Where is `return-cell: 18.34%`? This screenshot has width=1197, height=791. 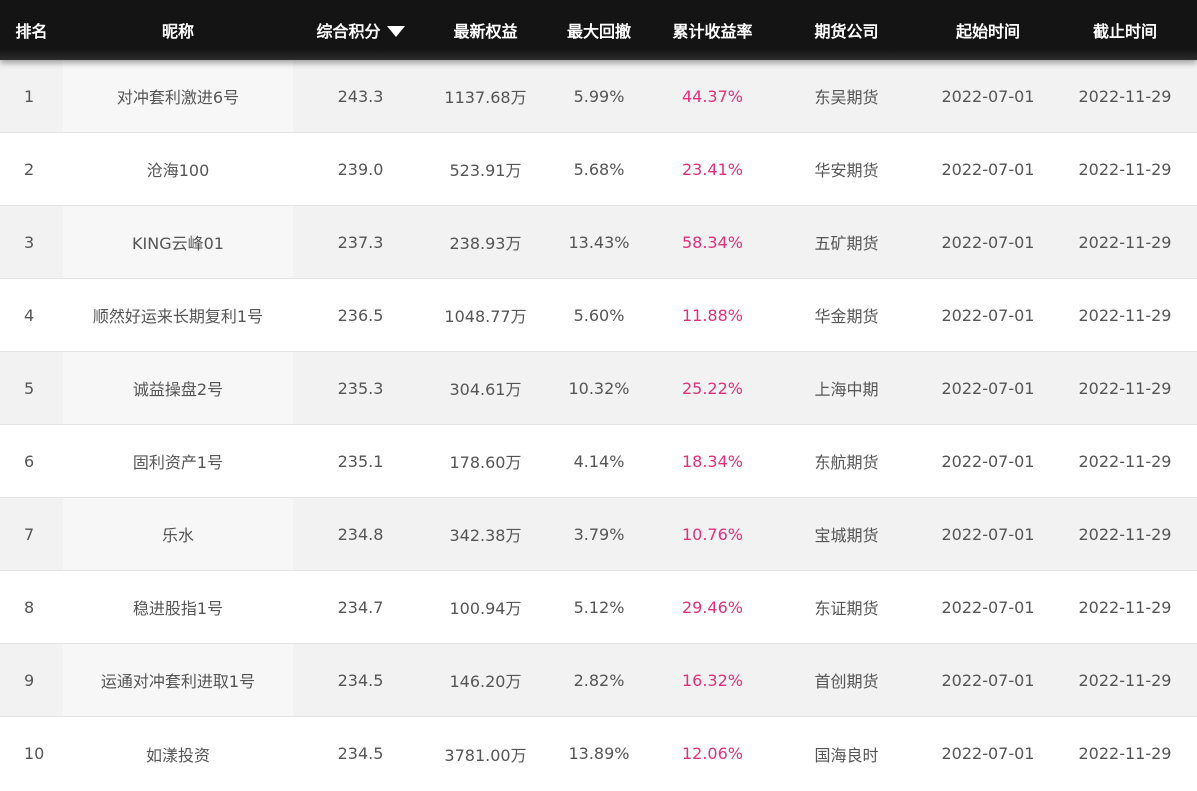
return-cell: 18.34% is located at coordinates (712, 461).